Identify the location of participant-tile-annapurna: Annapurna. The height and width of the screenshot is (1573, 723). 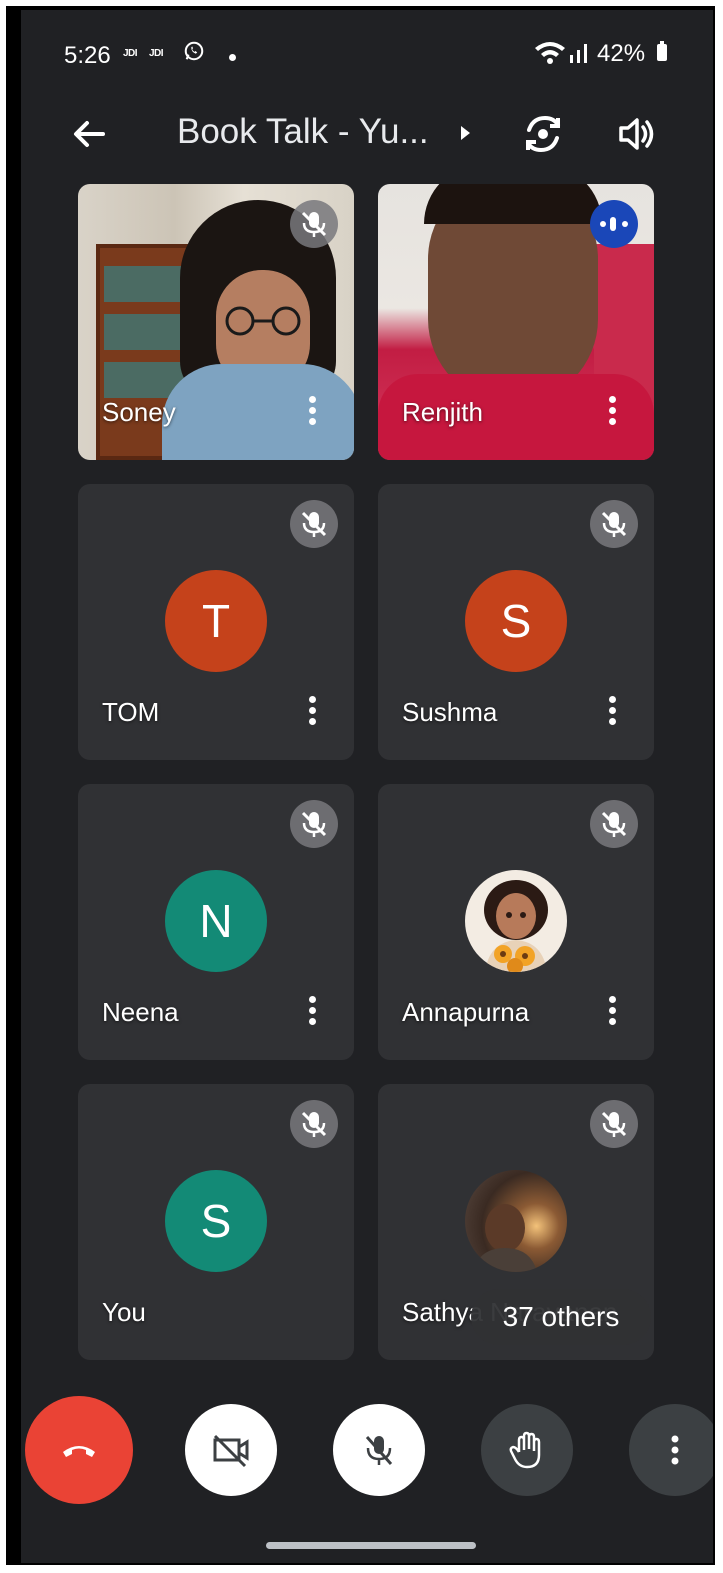
(516, 922).